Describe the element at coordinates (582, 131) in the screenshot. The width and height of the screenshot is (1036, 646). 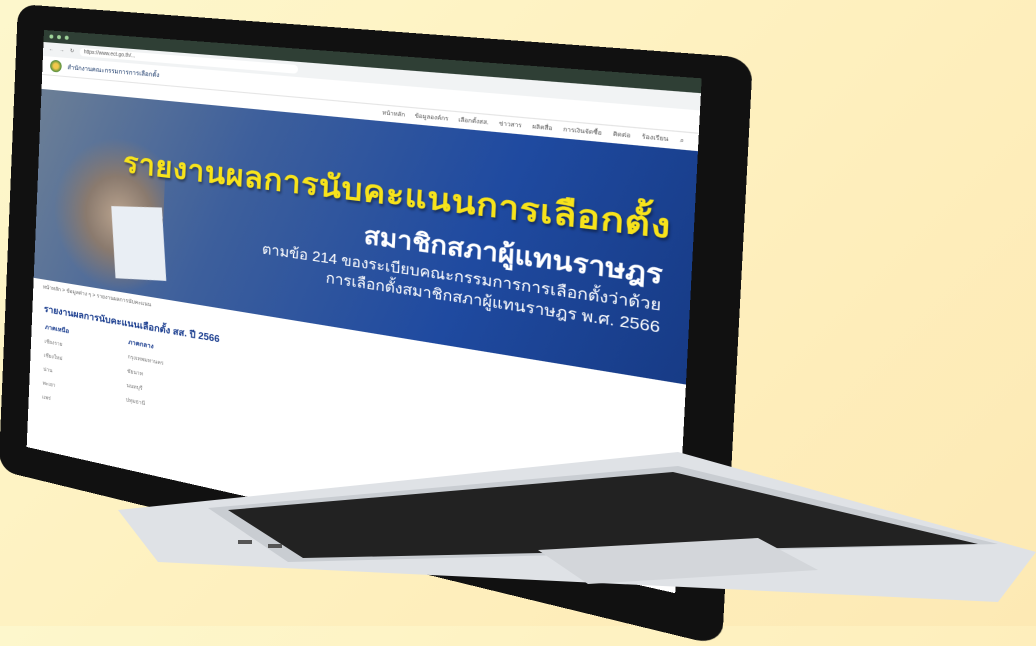
I see `nav-item: การเงินจัดซื้อ` at that location.